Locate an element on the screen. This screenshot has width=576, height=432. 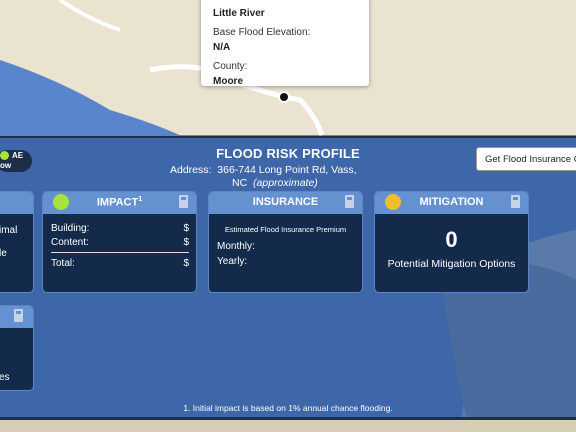
content-row: Content: $ is located at coordinates (120, 242).